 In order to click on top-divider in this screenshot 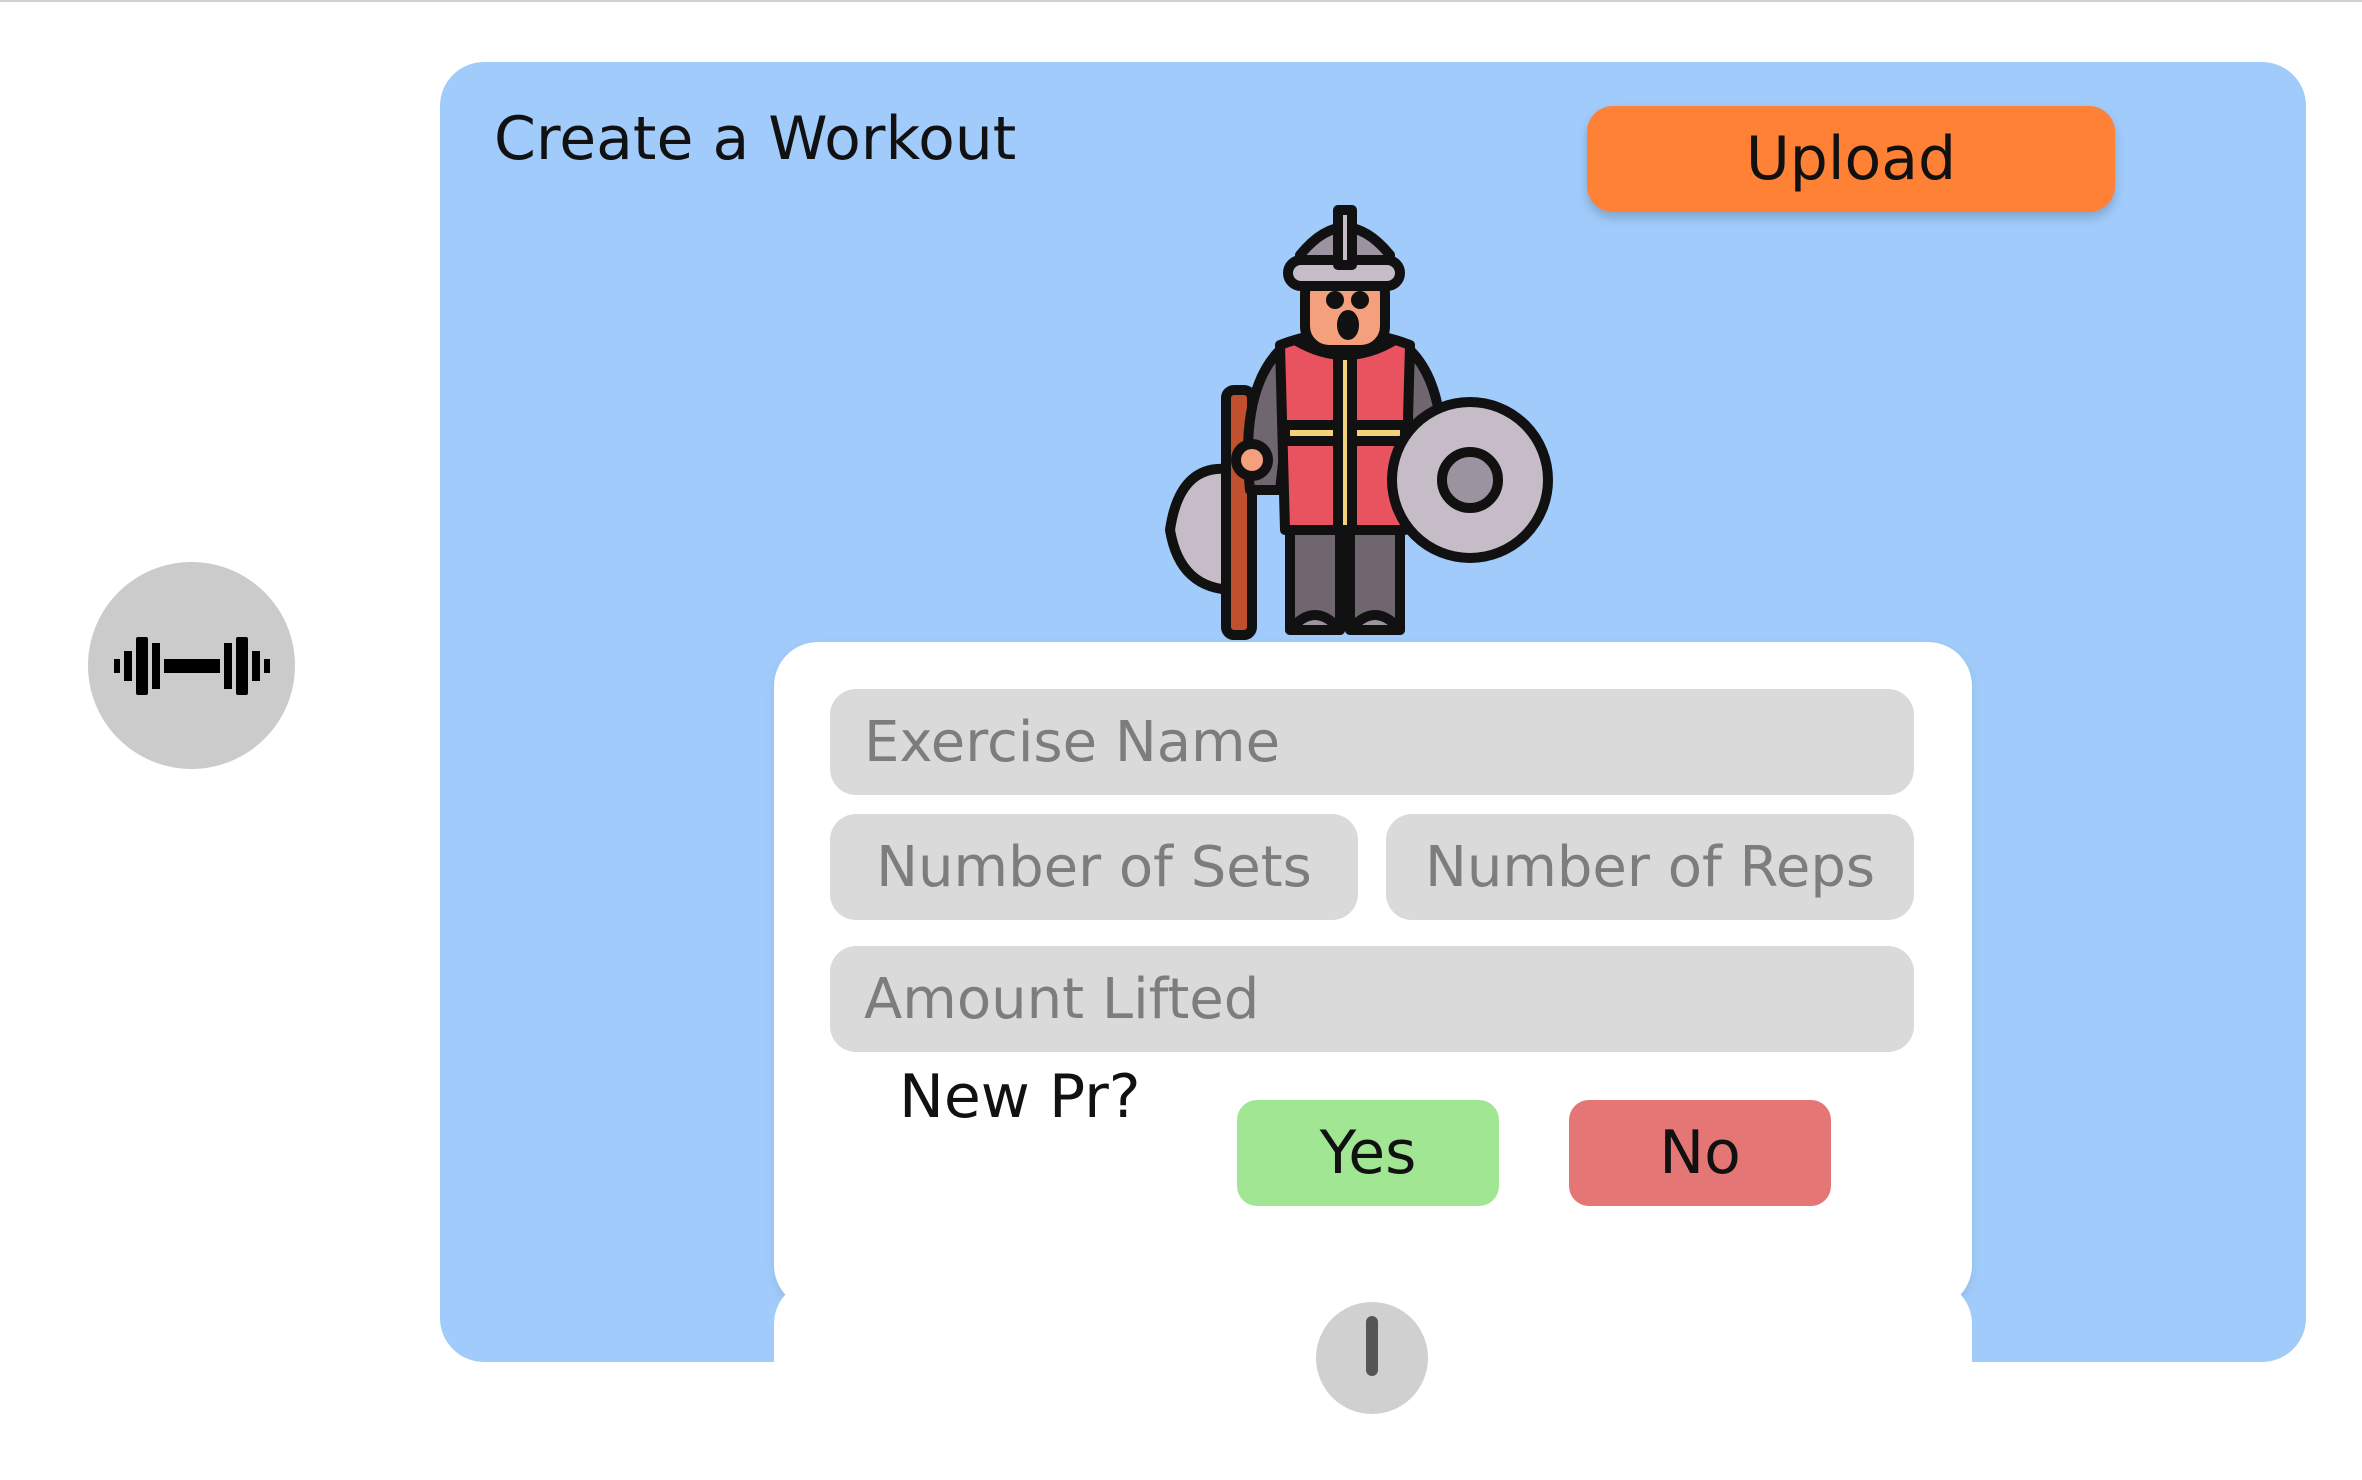, I will do `click(1181, 1)`.